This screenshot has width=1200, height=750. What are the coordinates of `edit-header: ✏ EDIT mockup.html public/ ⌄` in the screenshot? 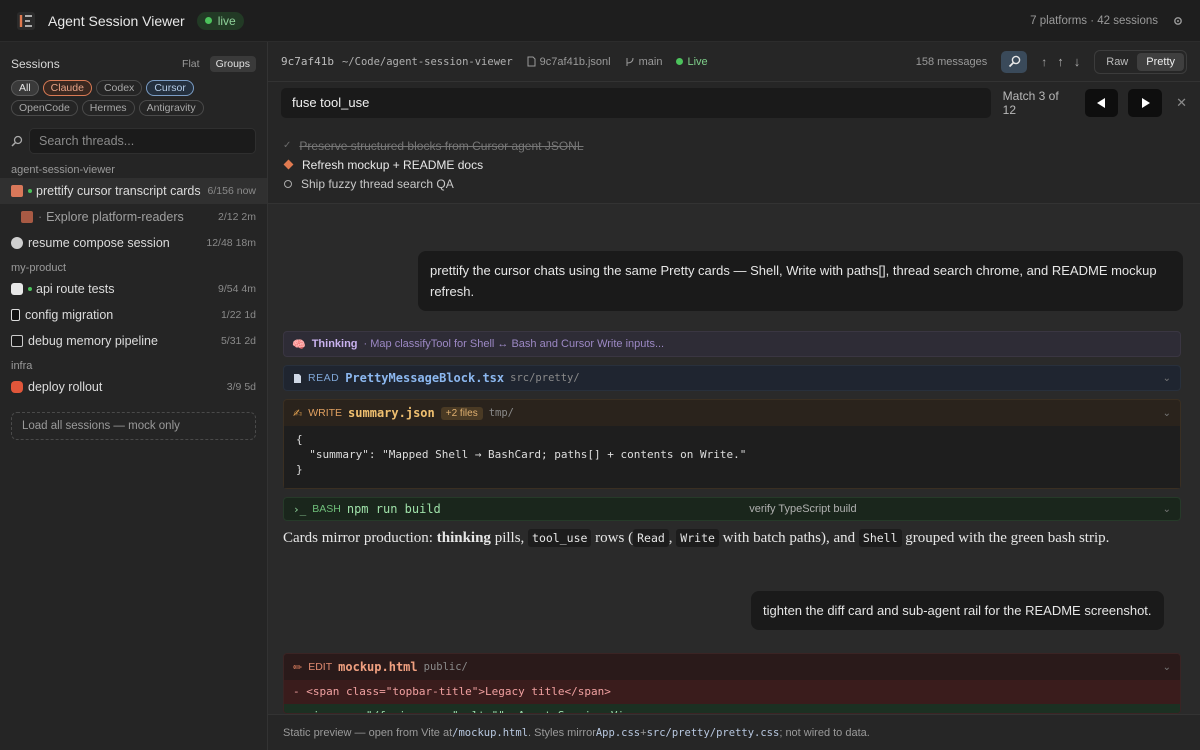 It's located at (732, 667).